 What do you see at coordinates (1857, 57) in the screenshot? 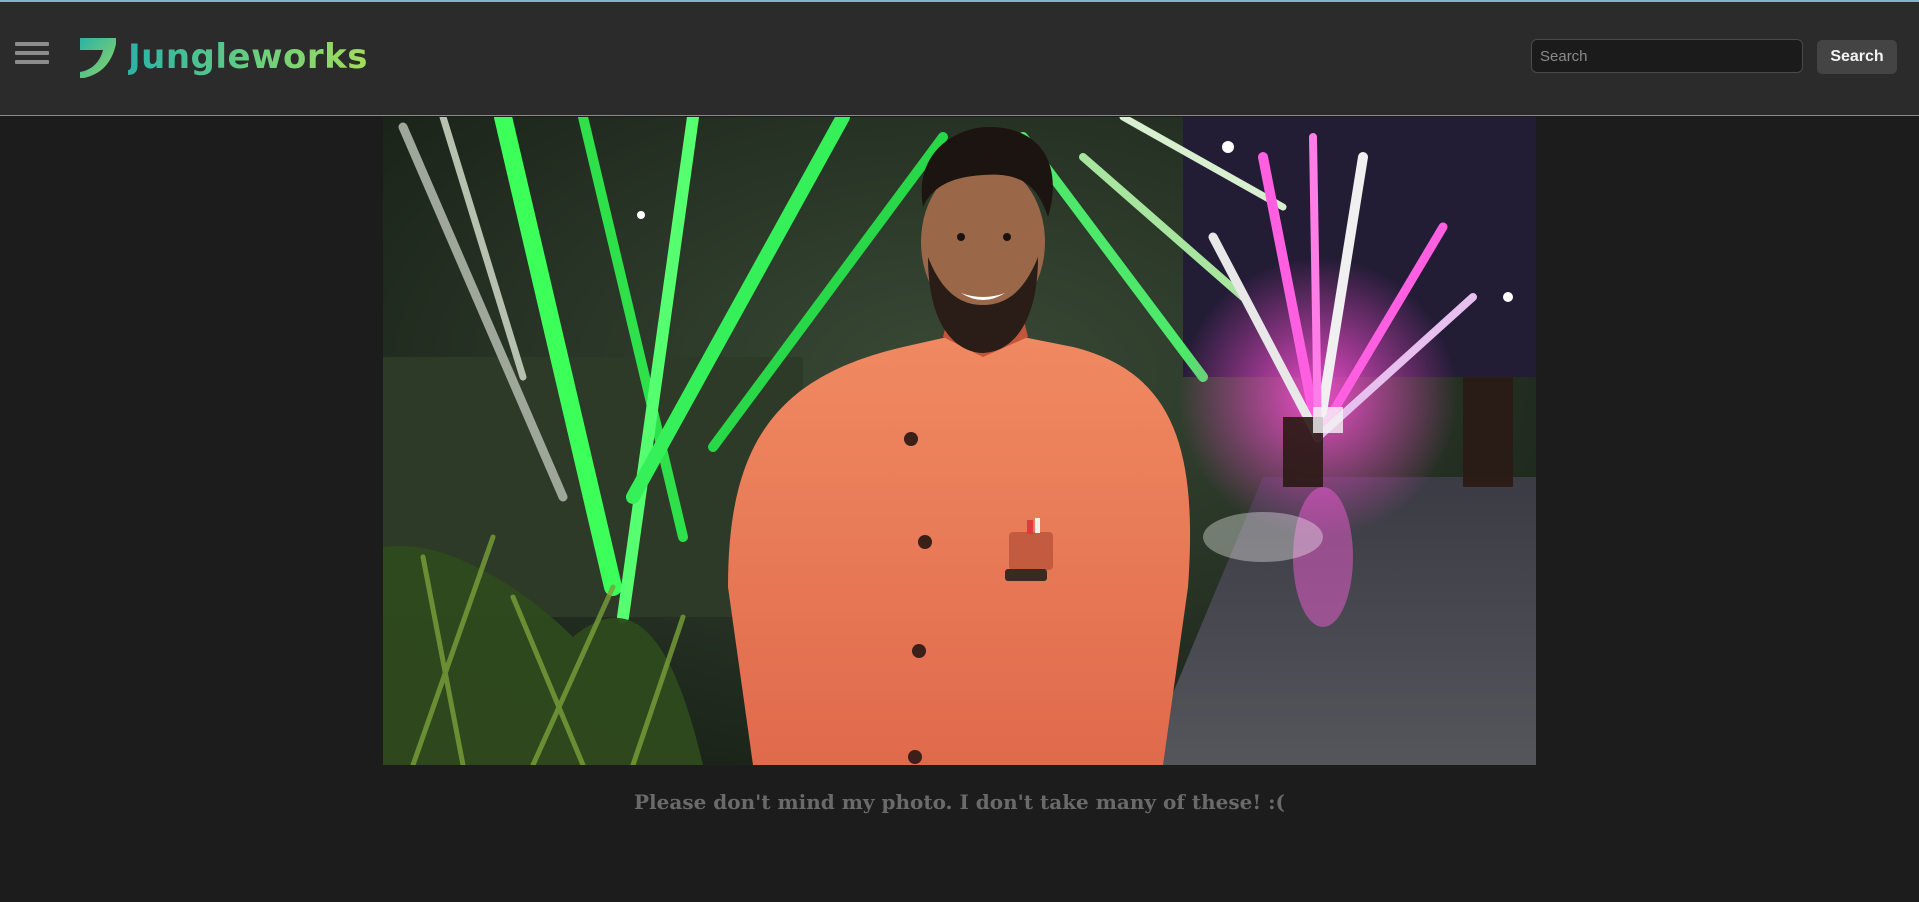
I see `search-button: Search` at bounding box center [1857, 57].